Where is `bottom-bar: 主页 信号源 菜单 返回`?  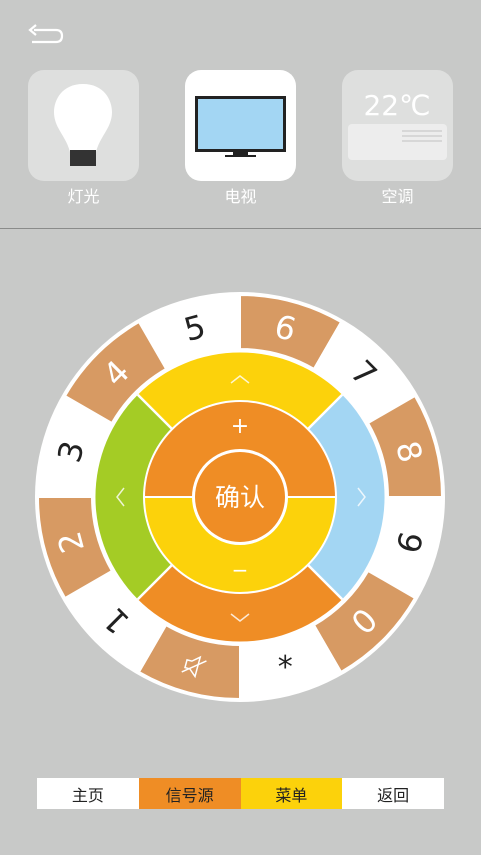
bottom-bar: 主页 信号源 菜单 返回 is located at coordinates (240, 793).